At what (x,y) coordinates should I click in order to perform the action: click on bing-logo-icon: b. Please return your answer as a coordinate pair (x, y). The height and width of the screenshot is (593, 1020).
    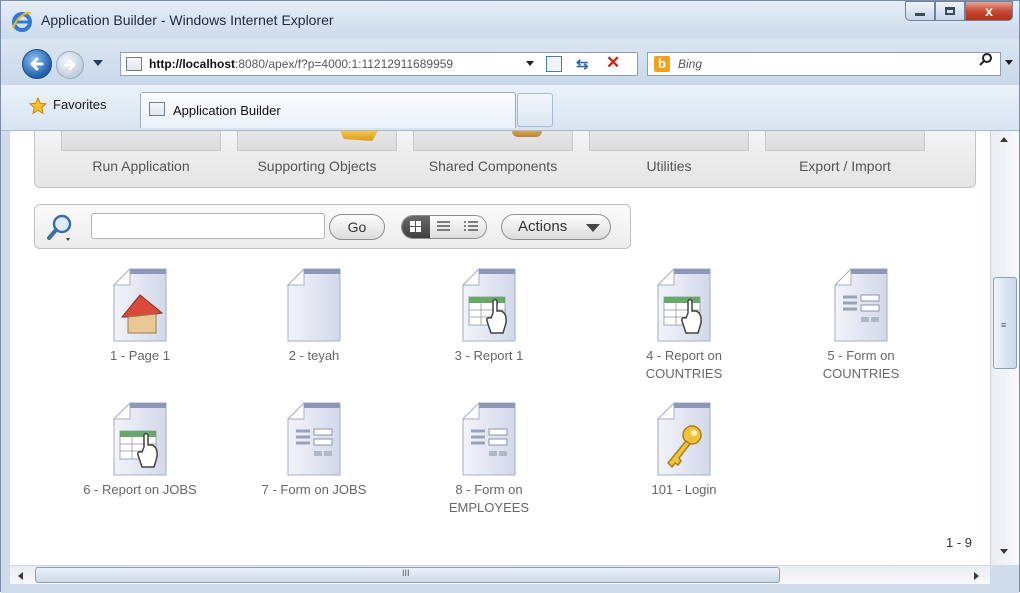
    Looking at the image, I should click on (662, 64).